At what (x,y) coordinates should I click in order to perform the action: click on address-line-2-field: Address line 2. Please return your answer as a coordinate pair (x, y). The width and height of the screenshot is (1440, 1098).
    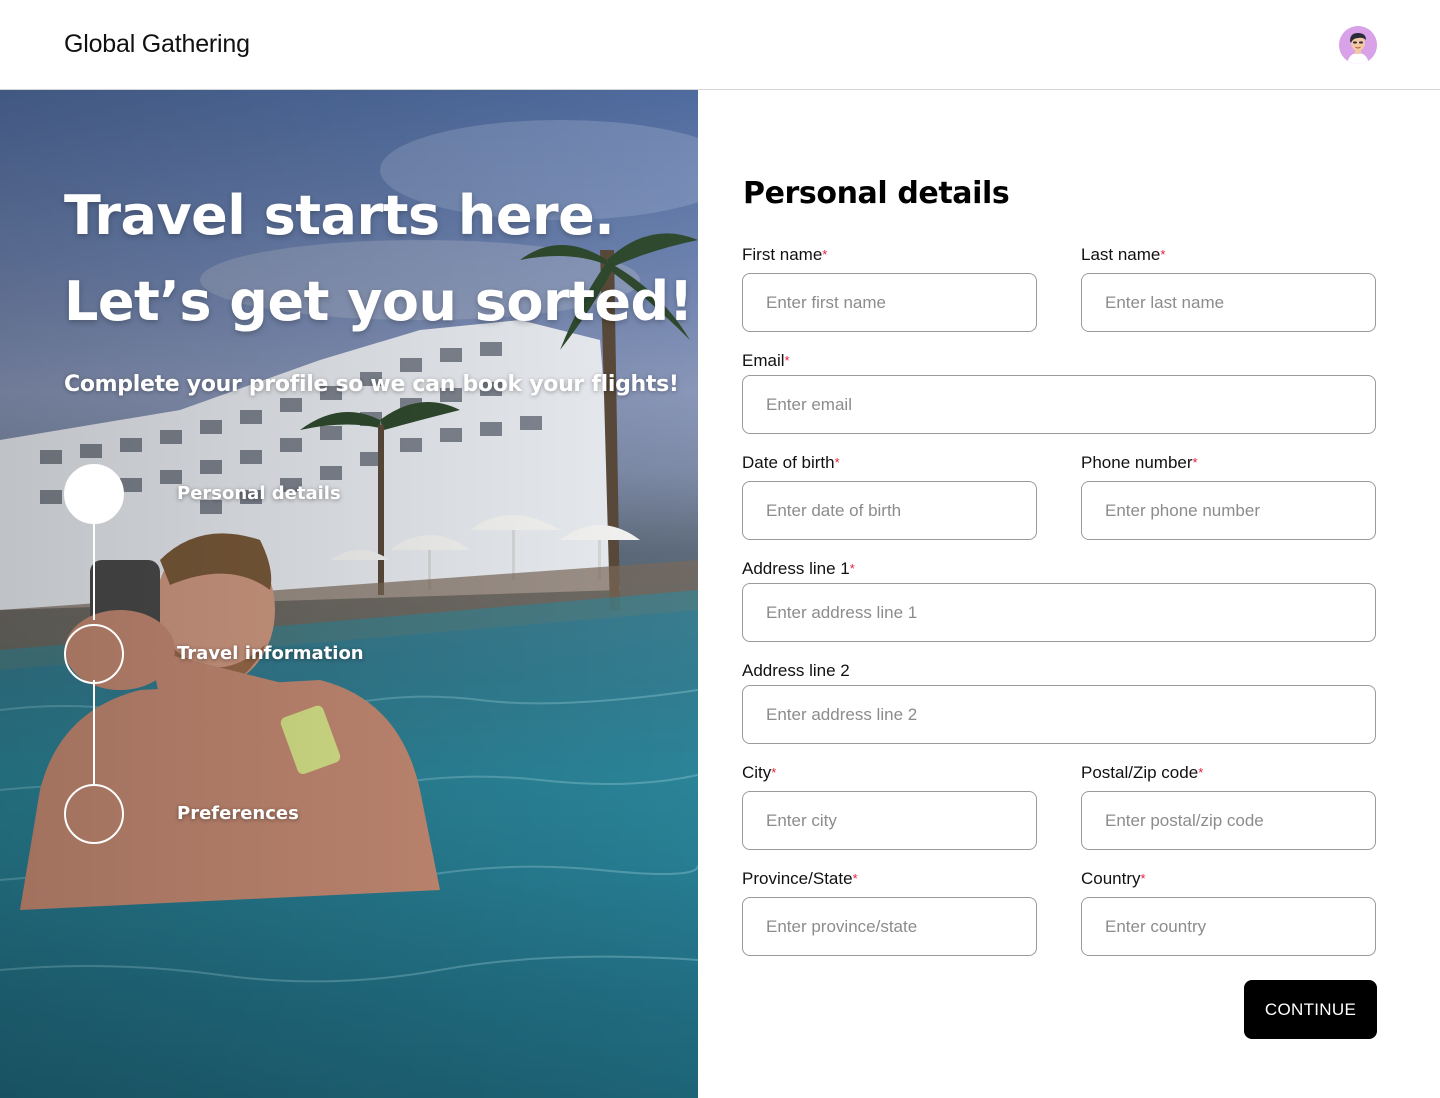
    Looking at the image, I should click on (1059, 702).